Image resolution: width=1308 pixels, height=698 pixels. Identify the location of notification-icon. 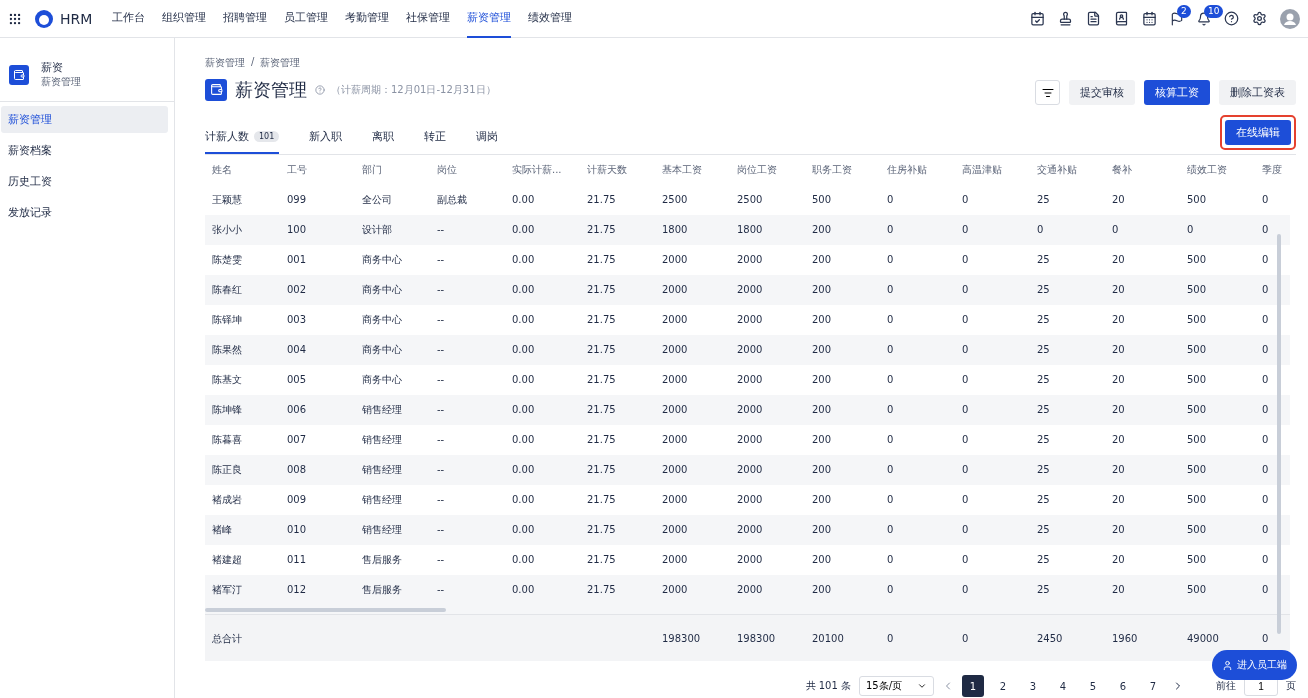
(1204, 18).